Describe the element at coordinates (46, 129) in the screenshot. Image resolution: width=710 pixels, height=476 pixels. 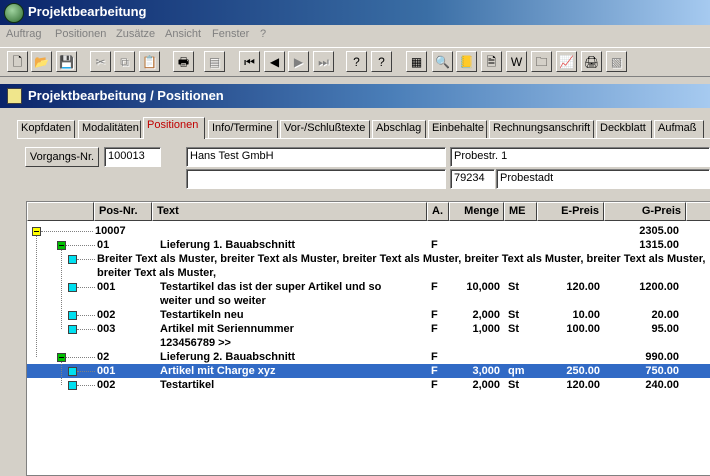
I see `tab-kopfdaten: Kopfdaten` at that location.